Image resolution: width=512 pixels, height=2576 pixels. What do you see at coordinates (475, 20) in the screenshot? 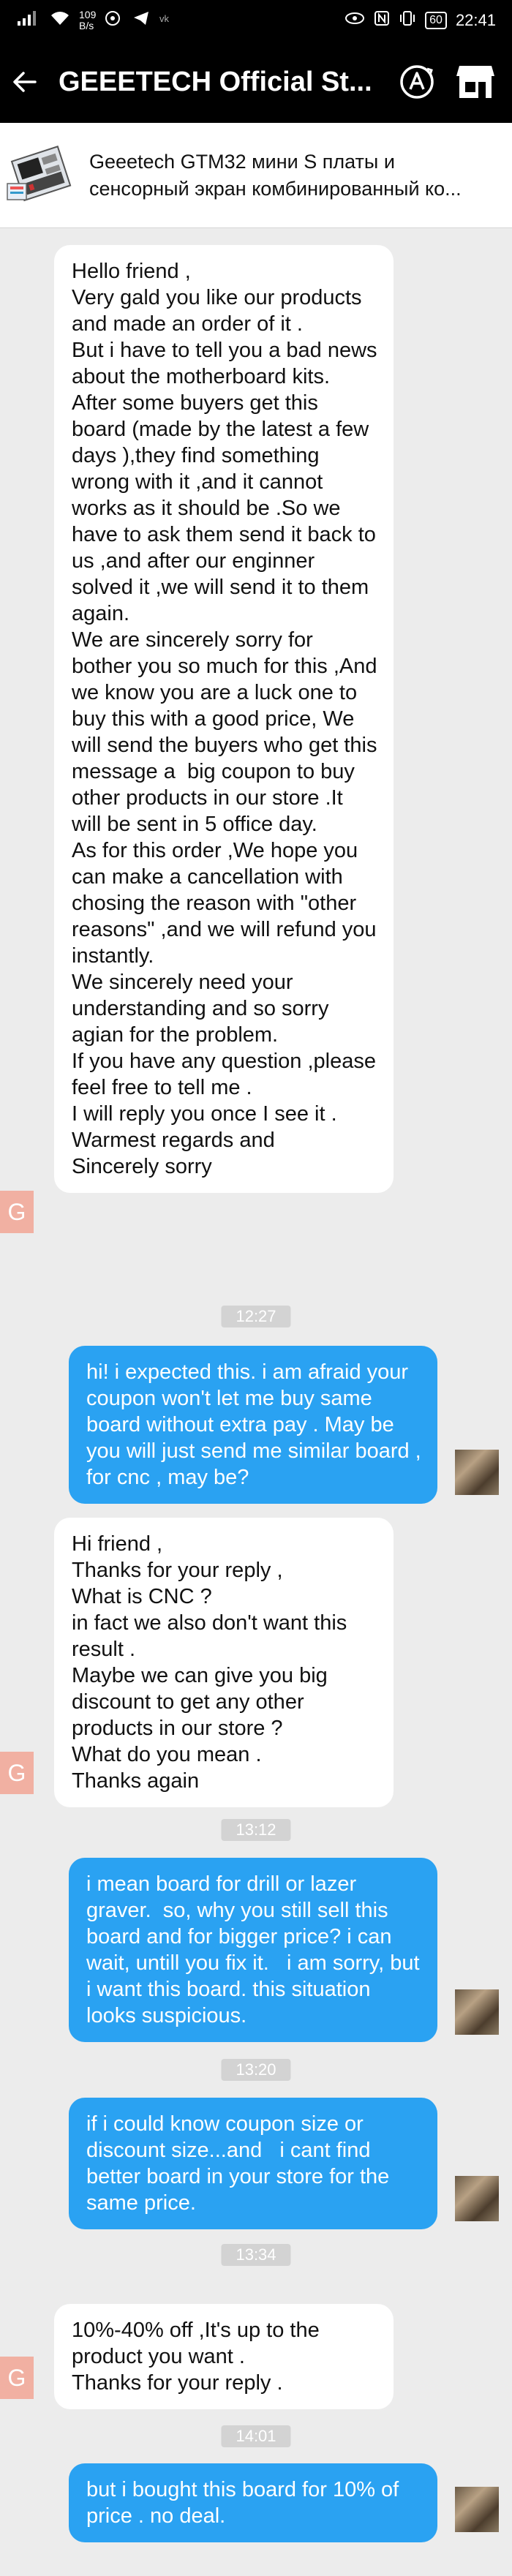
I see `clock: 22:41` at bounding box center [475, 20].